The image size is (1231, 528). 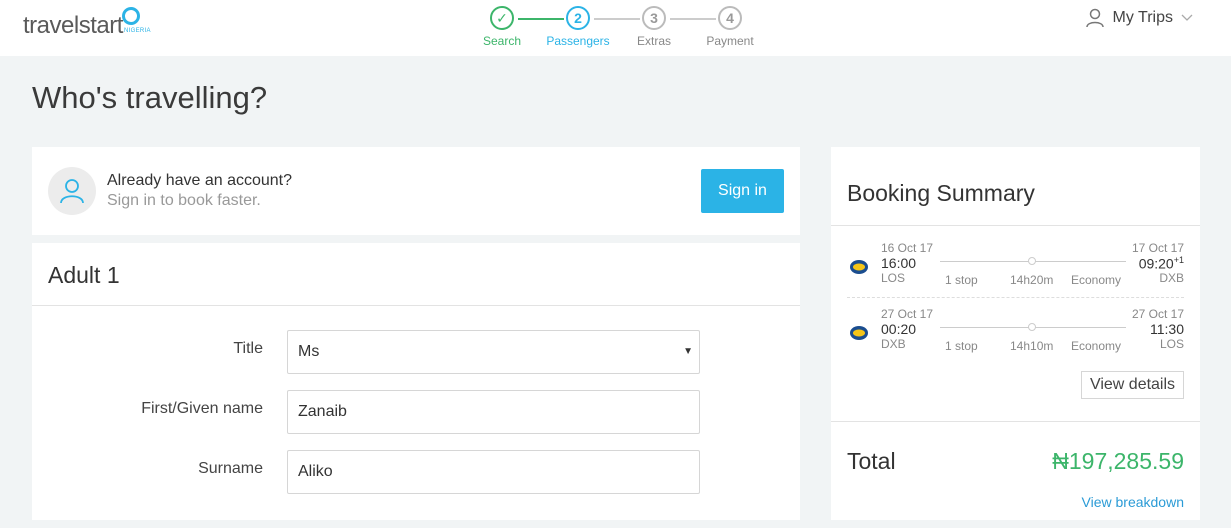 I want to click on departure-airport: LOS, so click(x=893, y=278).